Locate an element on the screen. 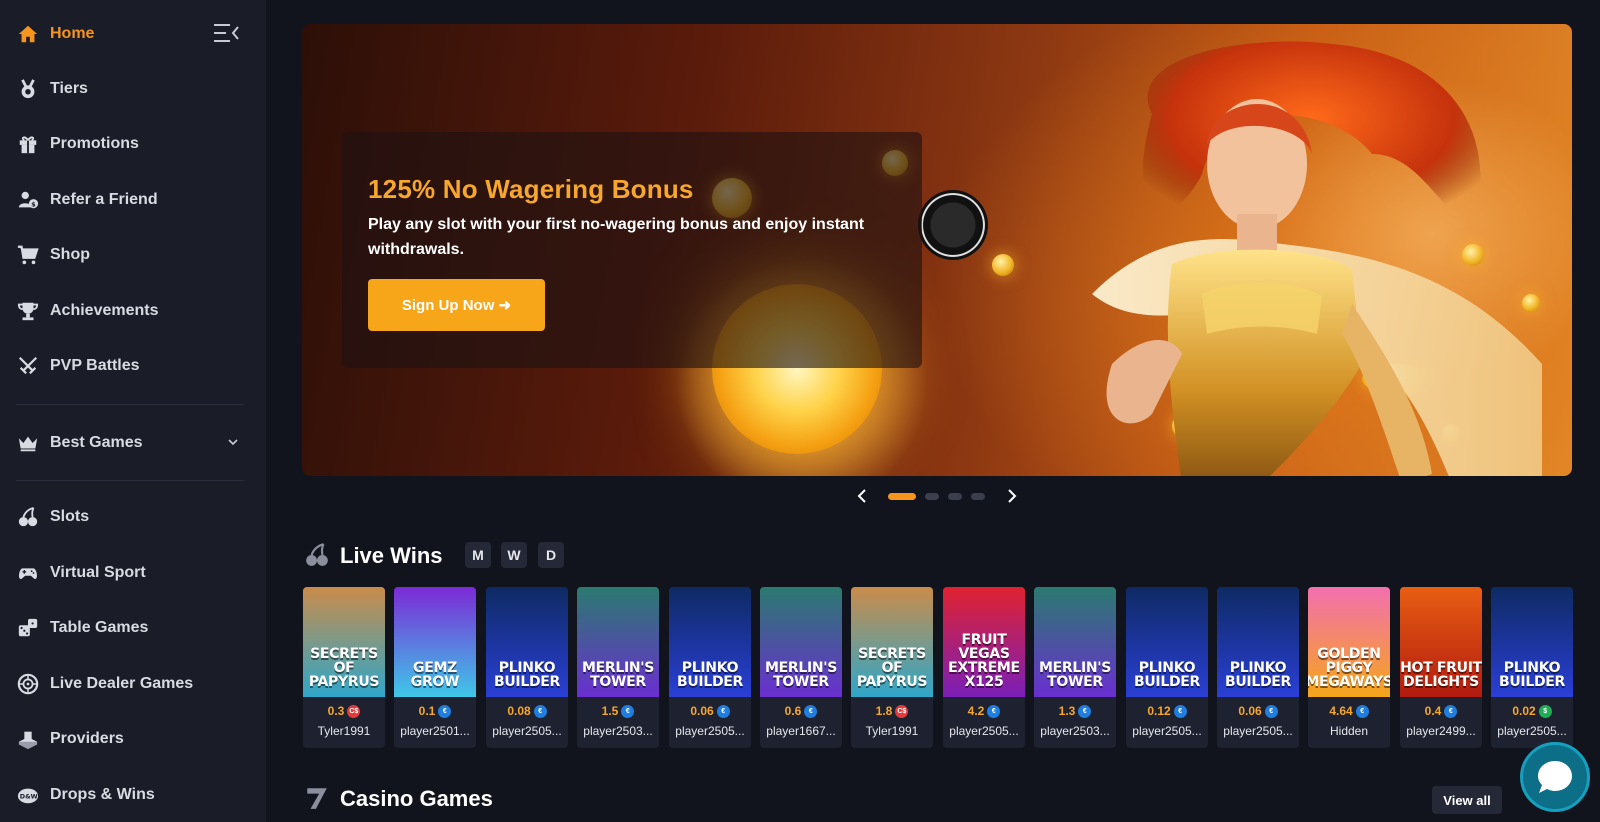 The height and width of the screenshot is (822, 1600). sidebar-item-label: Refer a Friend is located at coordinates (104, 199).